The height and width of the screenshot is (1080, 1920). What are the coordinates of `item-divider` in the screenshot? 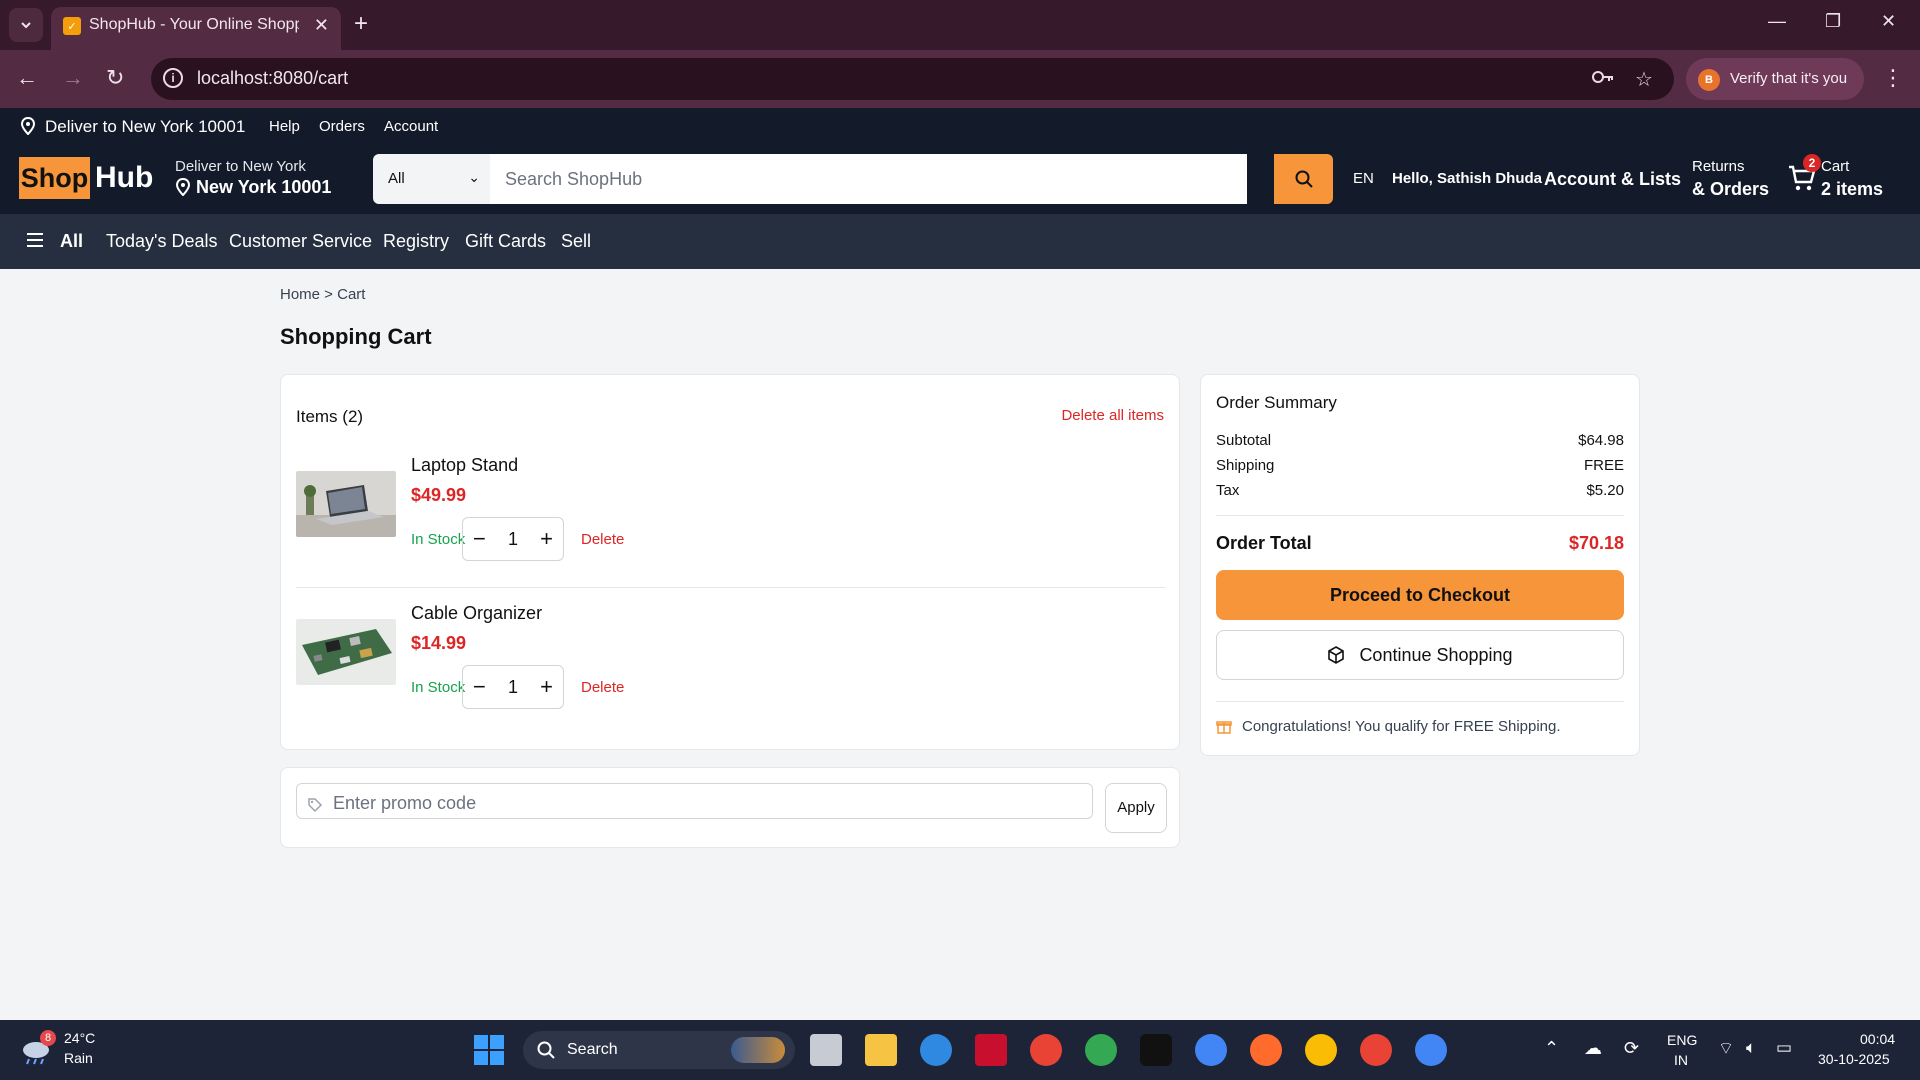 It's located at (731, 587).